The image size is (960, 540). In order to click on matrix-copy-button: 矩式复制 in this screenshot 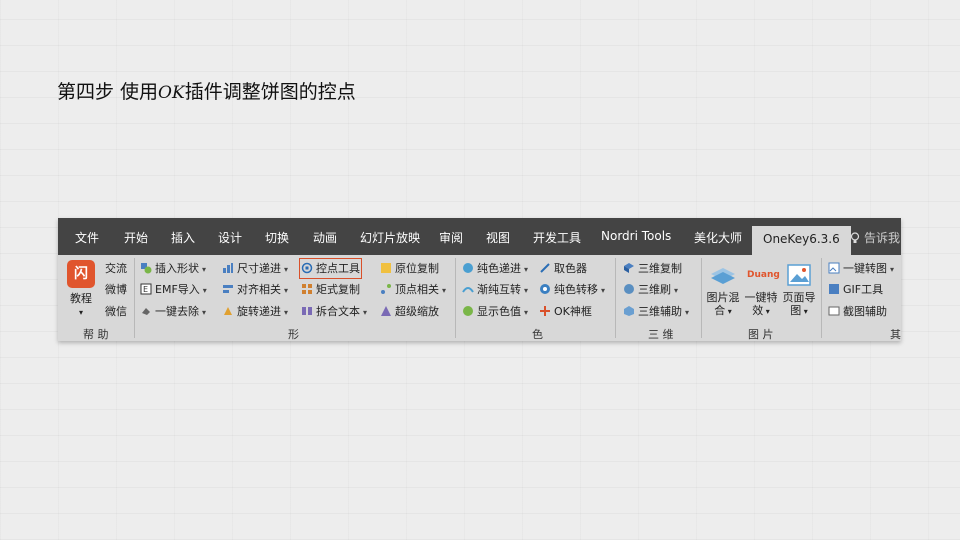, I will do `click(330, 289)`.